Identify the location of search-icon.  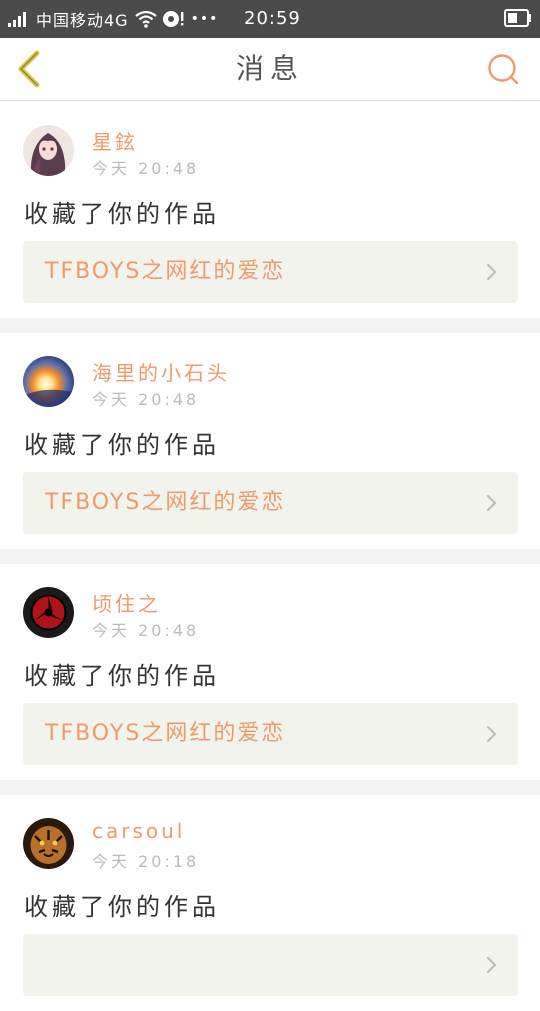
(503, 69).